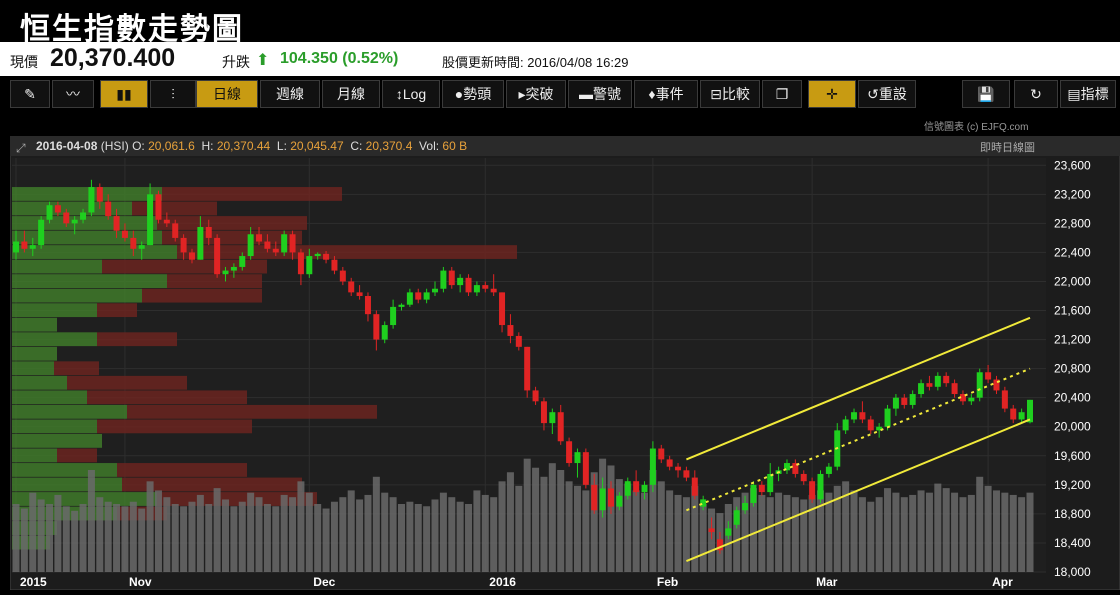 This screenshot has width=1120, height=595. I want to click on trend-button: ●勢頭, so click(473, 94).